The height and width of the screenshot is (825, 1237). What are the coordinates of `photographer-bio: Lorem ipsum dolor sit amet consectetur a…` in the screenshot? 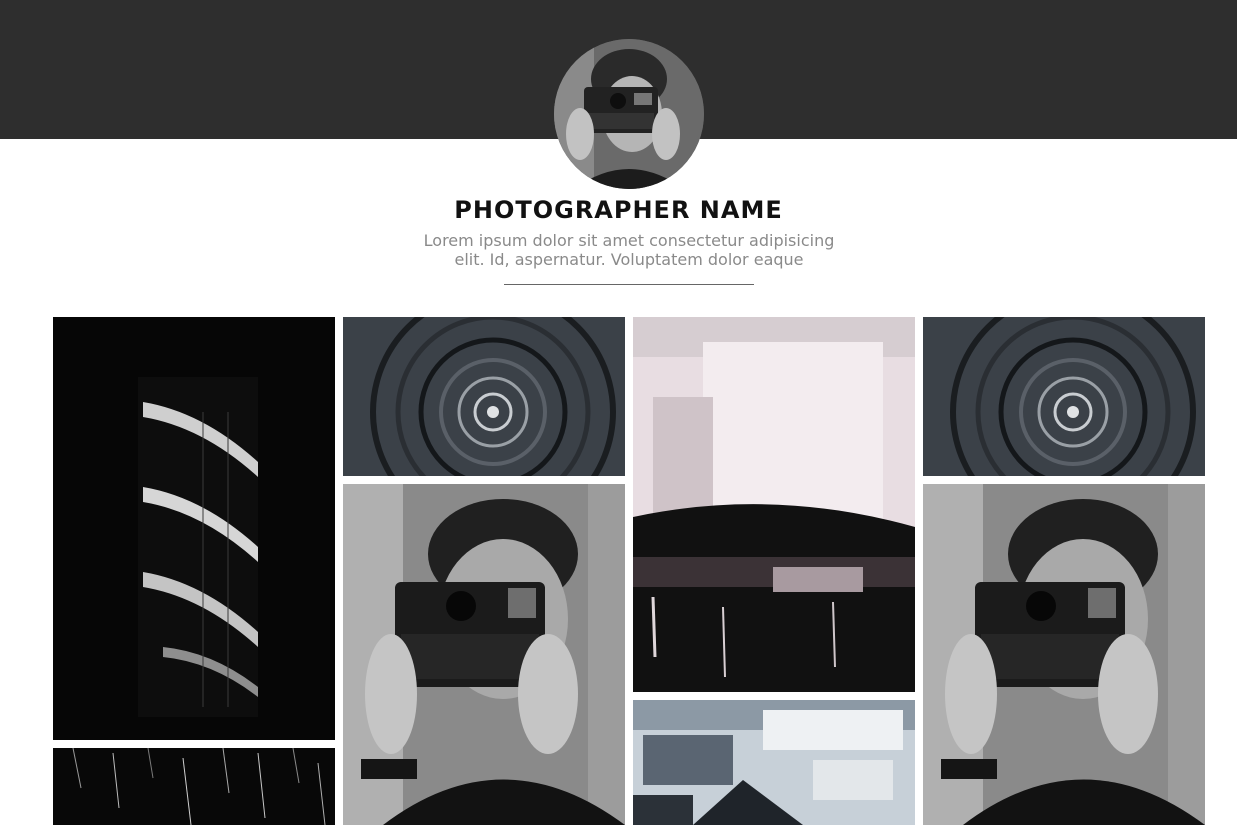 It's located at (629, 250).